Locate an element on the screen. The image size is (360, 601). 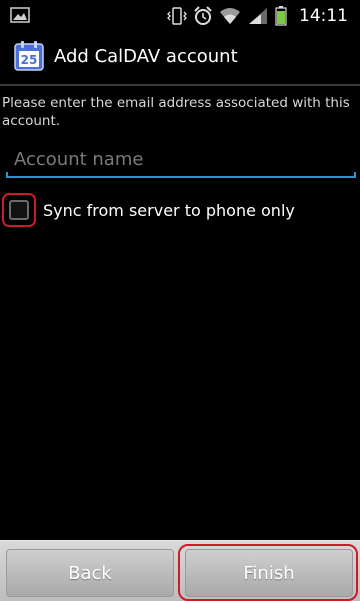
status-clock: 14:11 is located at coordinates (323, 16).